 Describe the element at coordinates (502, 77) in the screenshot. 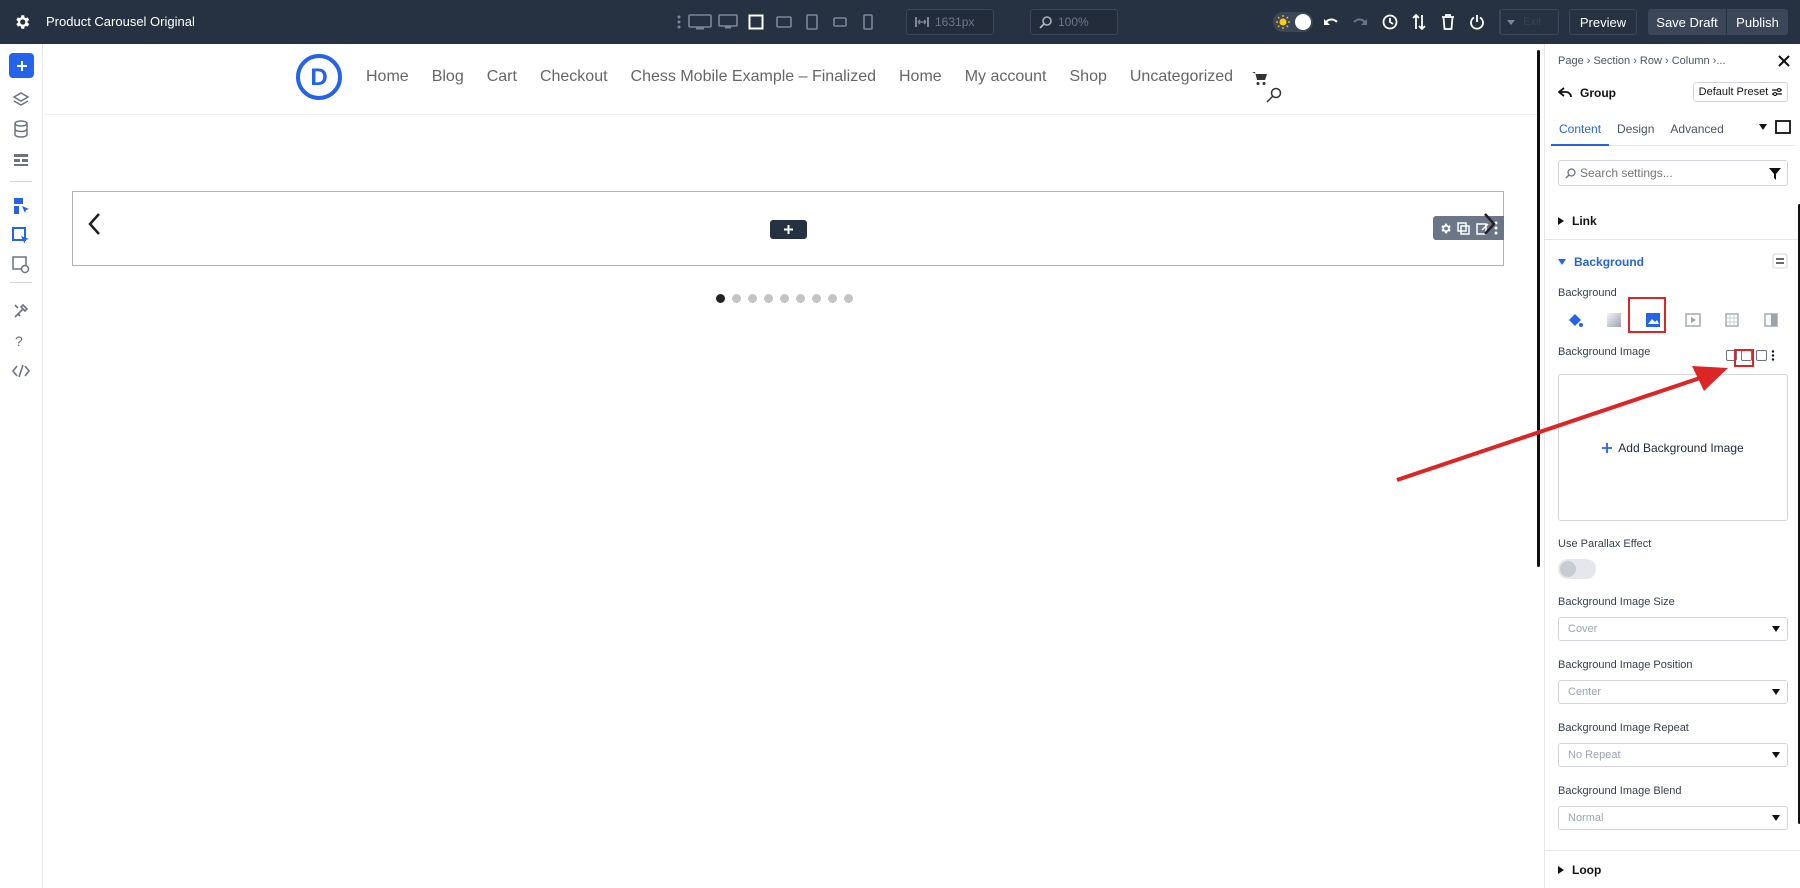

I see `nav-link: Cart` at that location.